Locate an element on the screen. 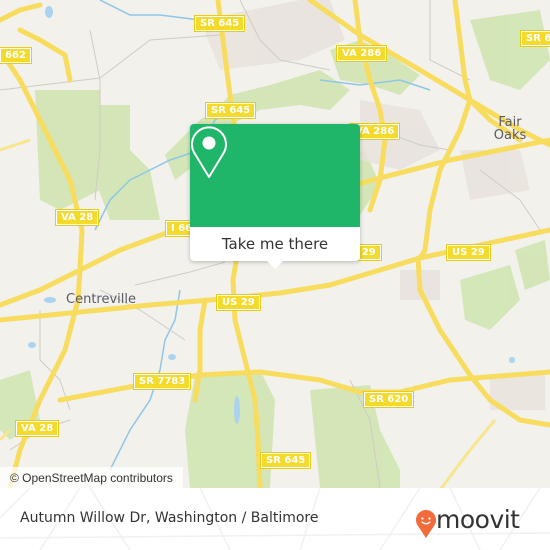 The image size is (550, 550). popup-pointer is located at coordinates (275, 264).